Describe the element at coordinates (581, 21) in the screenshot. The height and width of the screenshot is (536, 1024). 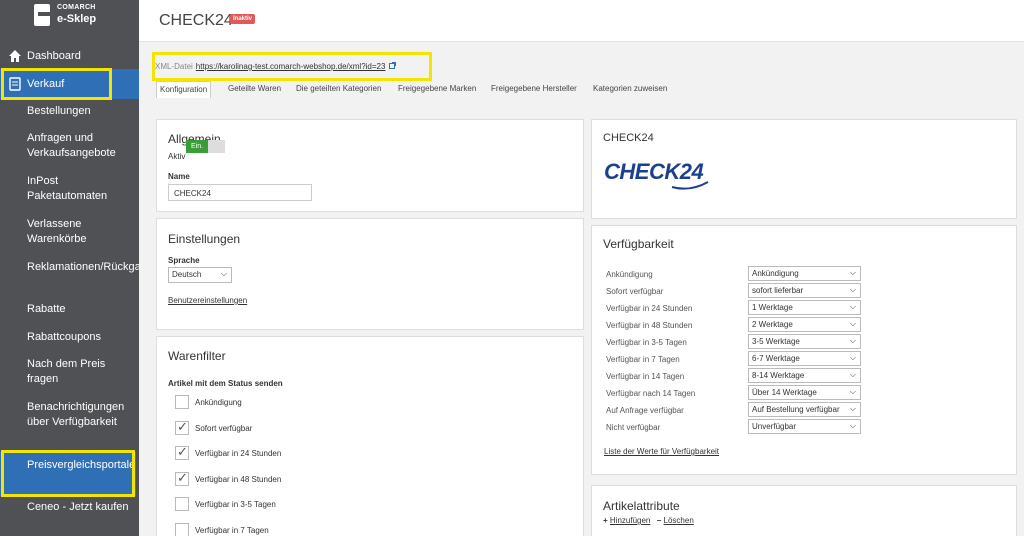
I see `page-header: CHECK24 Inaktiv` at that location.